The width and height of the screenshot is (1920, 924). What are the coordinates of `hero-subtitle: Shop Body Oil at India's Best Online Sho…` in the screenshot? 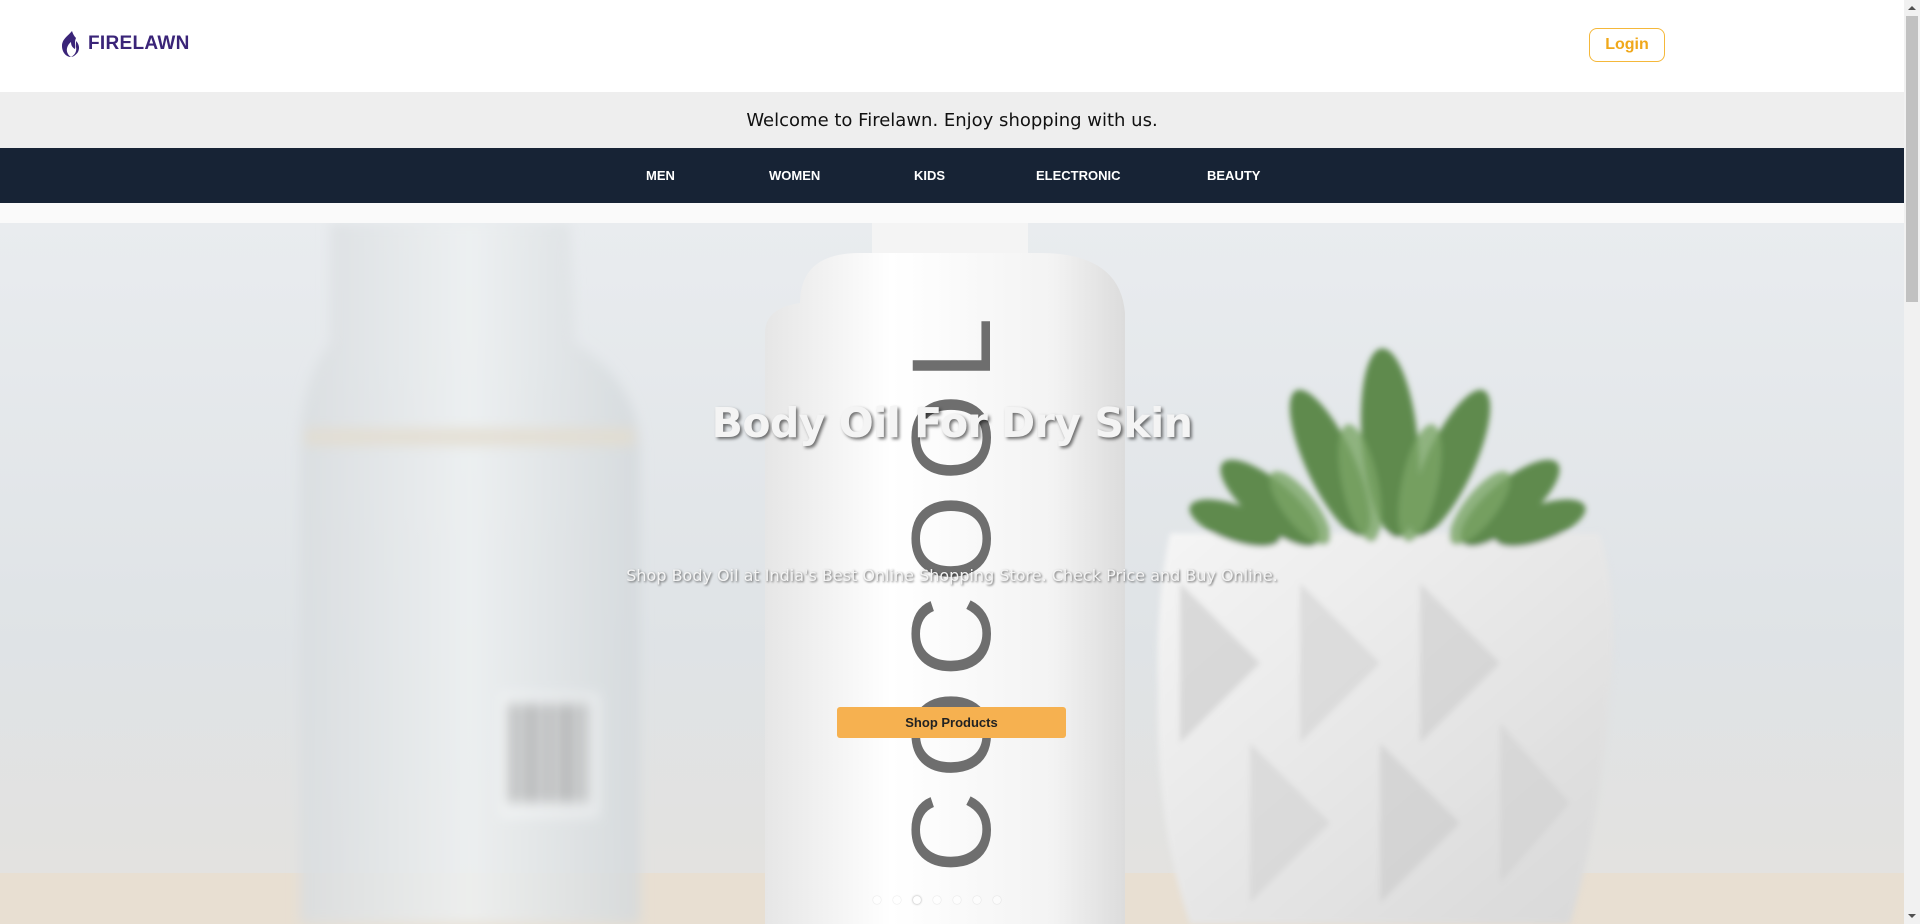 It's located at (952, 575).